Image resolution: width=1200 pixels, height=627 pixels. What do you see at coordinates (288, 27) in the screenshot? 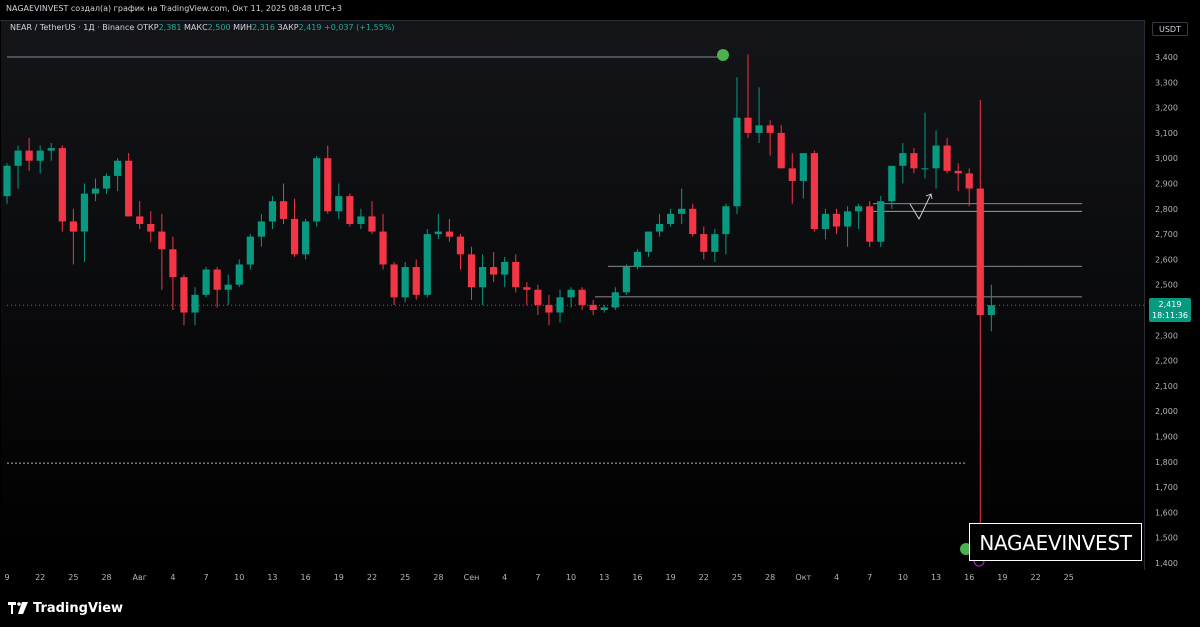
I see `close-label: ЗАКР` at bounding box center [288, 27].